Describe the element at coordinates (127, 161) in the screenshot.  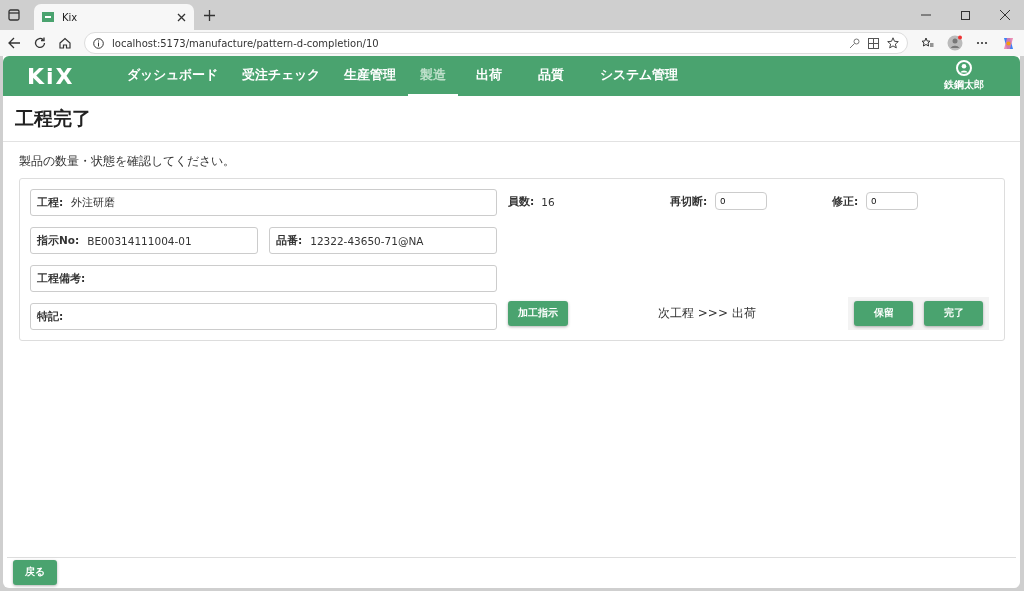
I see `instruction-text: 製品の数量・状態を確認してください。` at that location.